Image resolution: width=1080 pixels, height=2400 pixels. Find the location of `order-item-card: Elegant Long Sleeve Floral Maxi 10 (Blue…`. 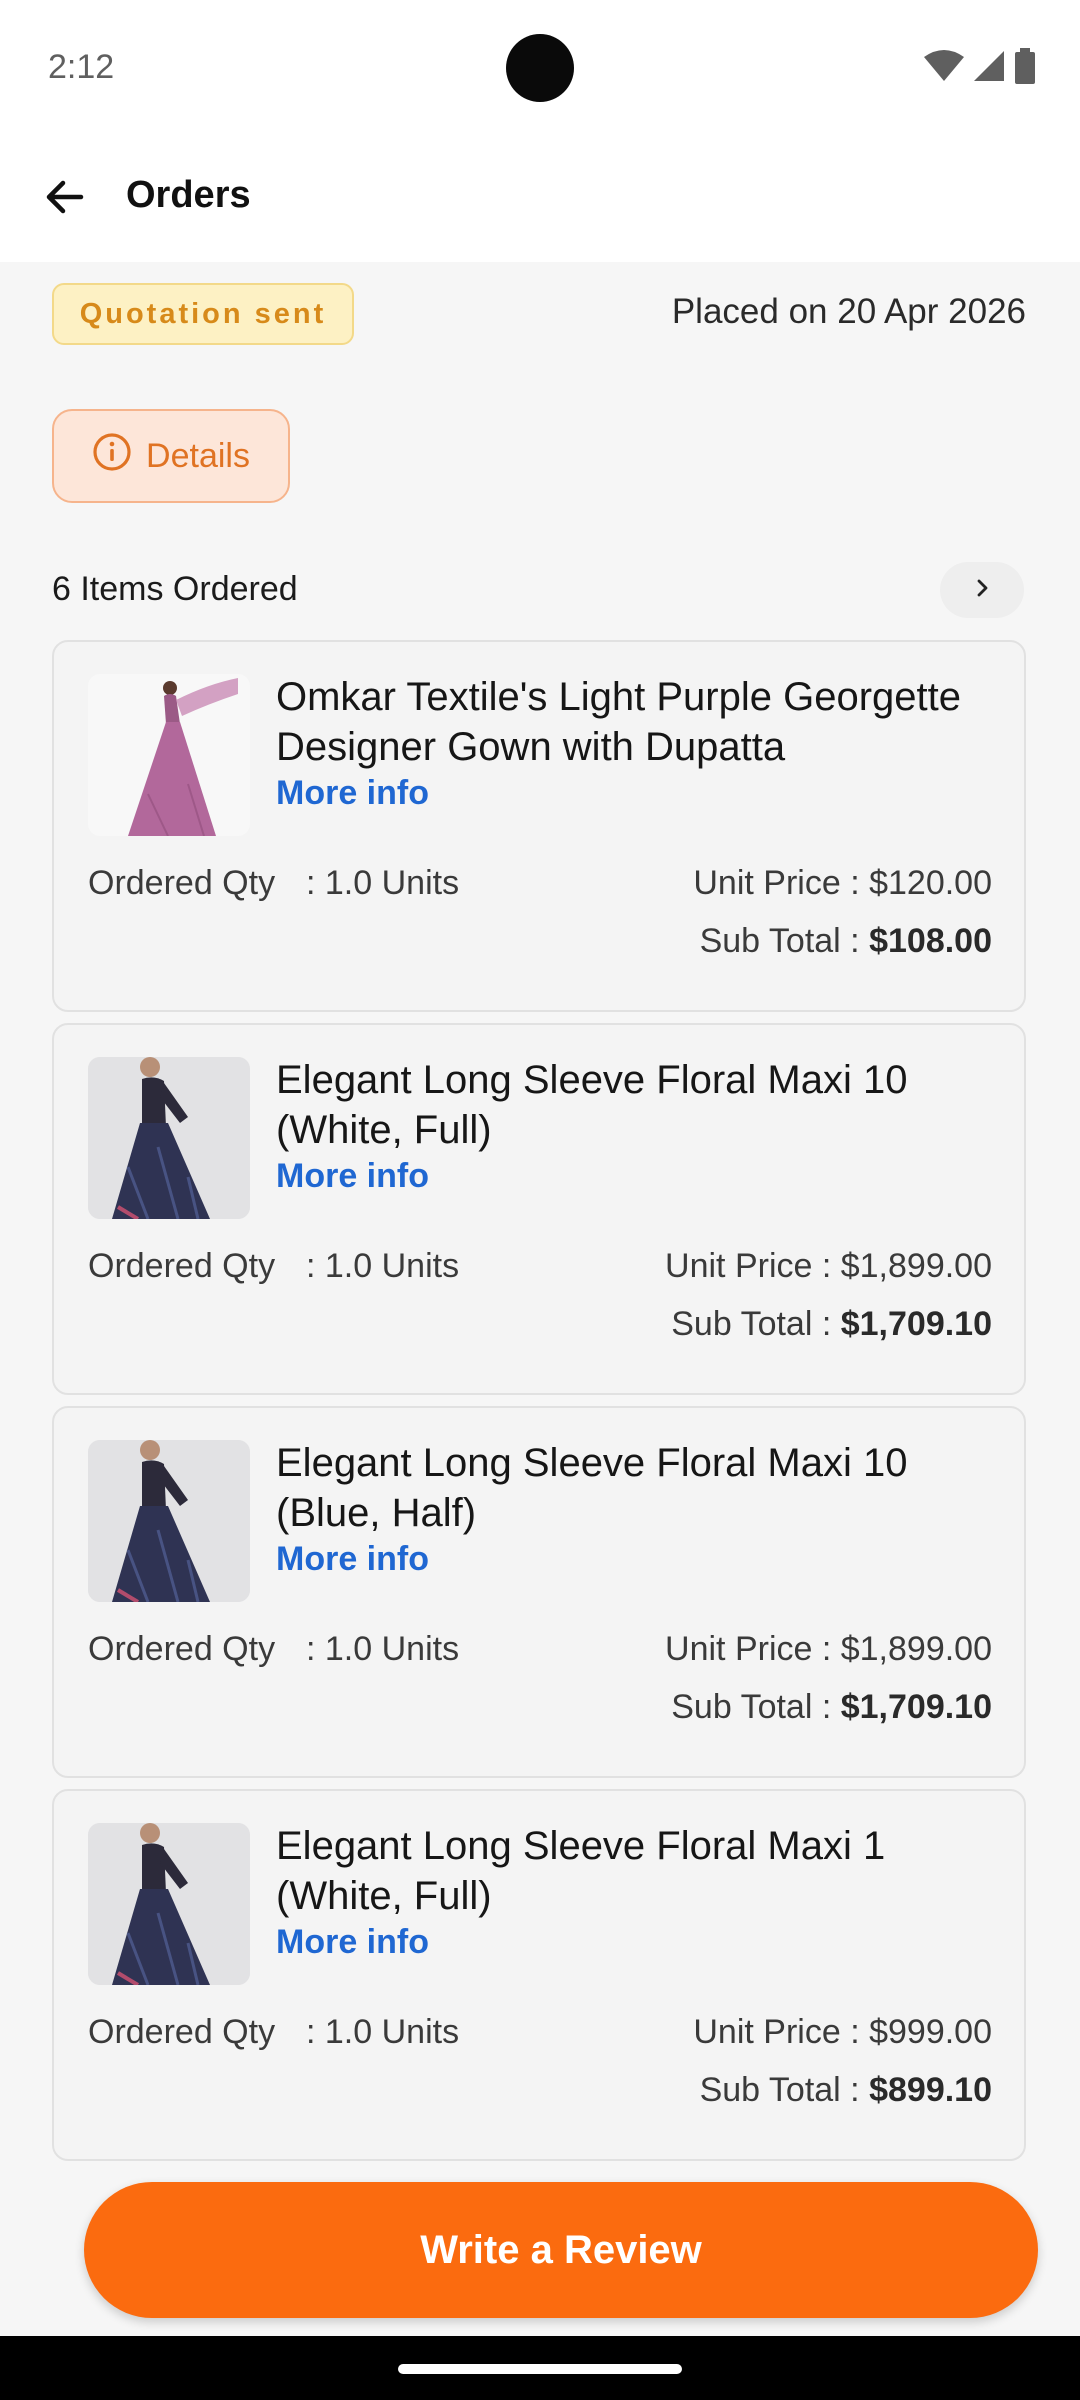

order-item-card: Elegant Long Sleeve Floral Maxi 10 (Blue… is located at coordinates (539, 1592).